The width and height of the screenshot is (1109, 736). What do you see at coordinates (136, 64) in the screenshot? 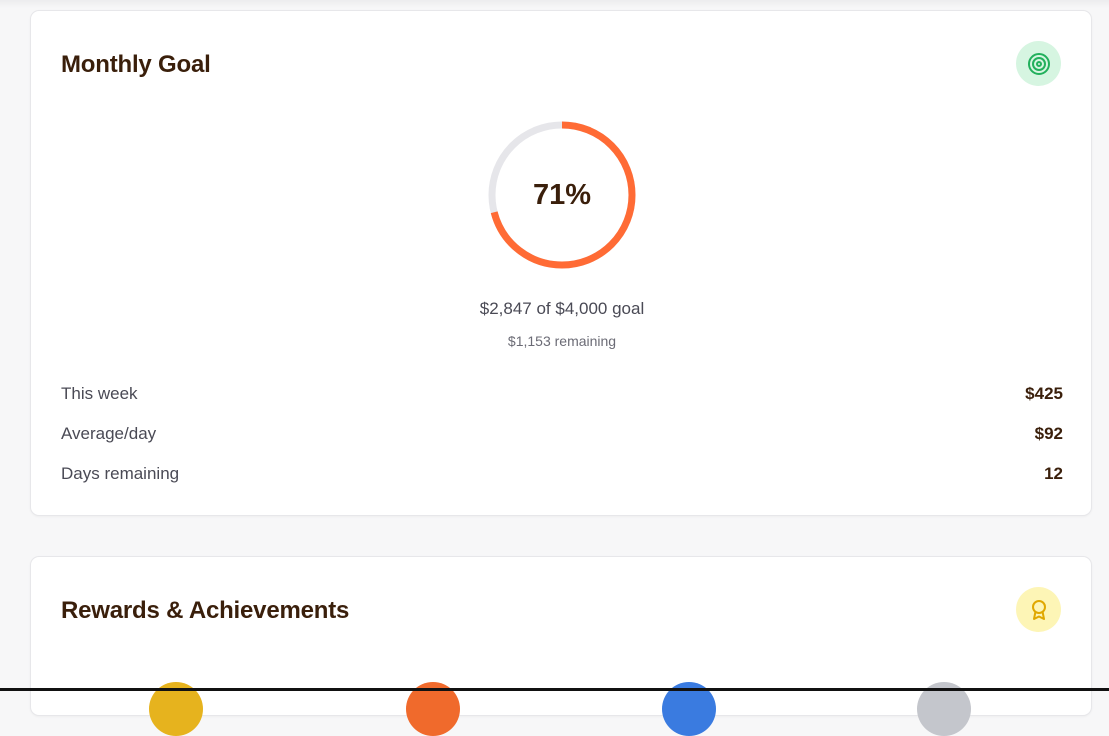
I see `monthly-goal-title: Monthly Goal` at bounding box center [136, 64].